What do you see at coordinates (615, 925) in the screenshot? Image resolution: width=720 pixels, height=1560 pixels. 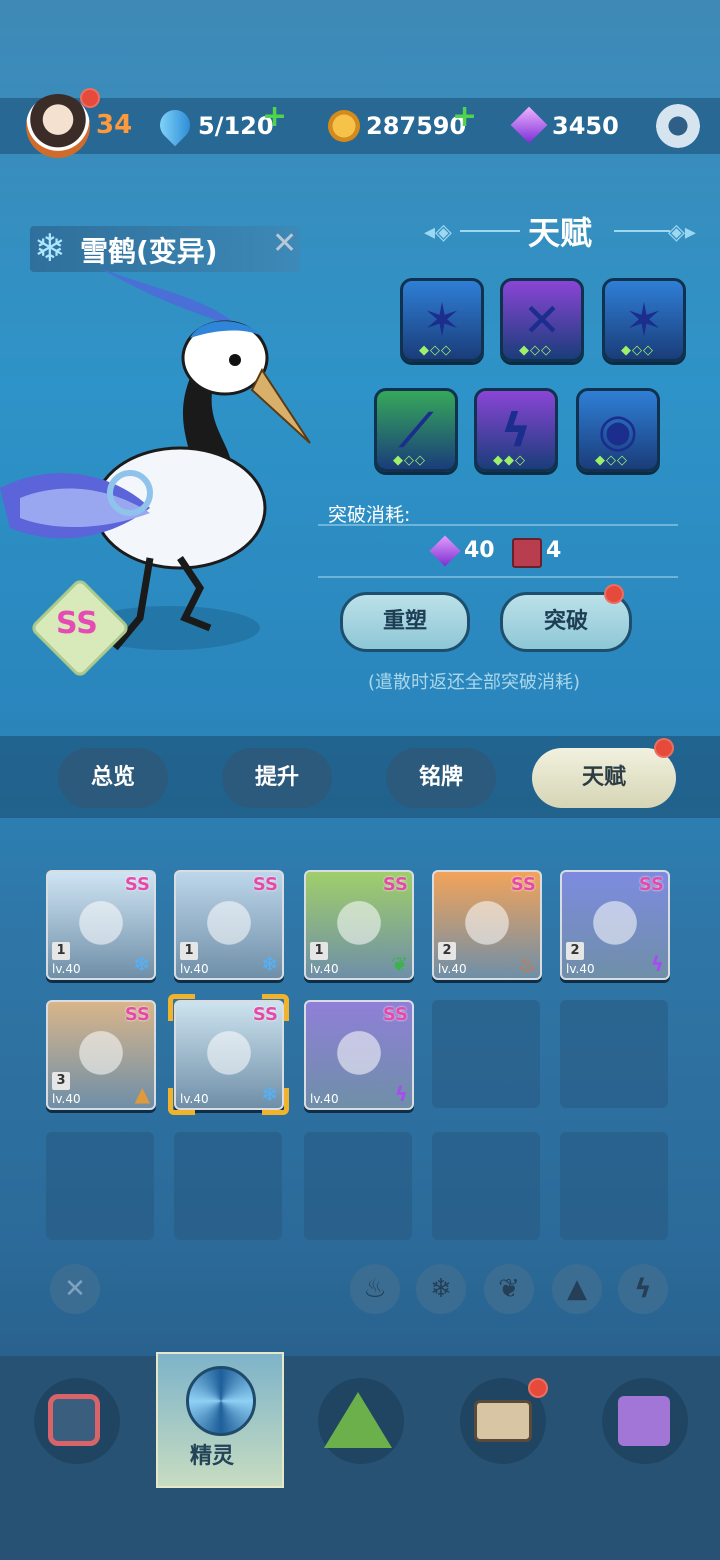 I see `spirit-card: SS 2 lv.40 ϟ` at bounding box center [615, 925].